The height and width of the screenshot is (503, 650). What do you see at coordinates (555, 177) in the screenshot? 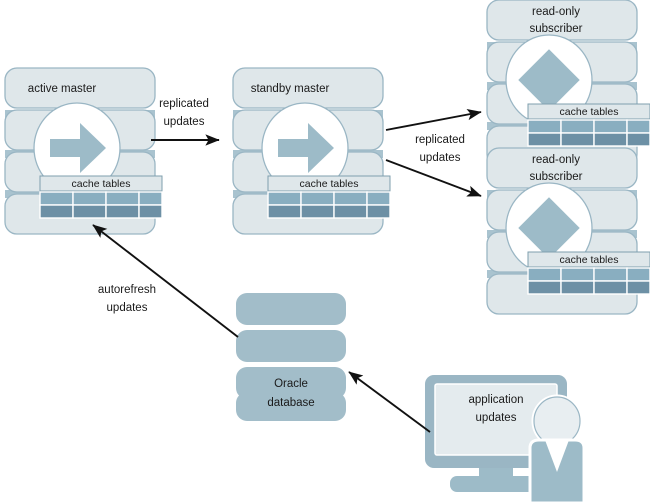
I see `node-label-subscriber-2-line2: subscriber` at bounding box center [555, 177].